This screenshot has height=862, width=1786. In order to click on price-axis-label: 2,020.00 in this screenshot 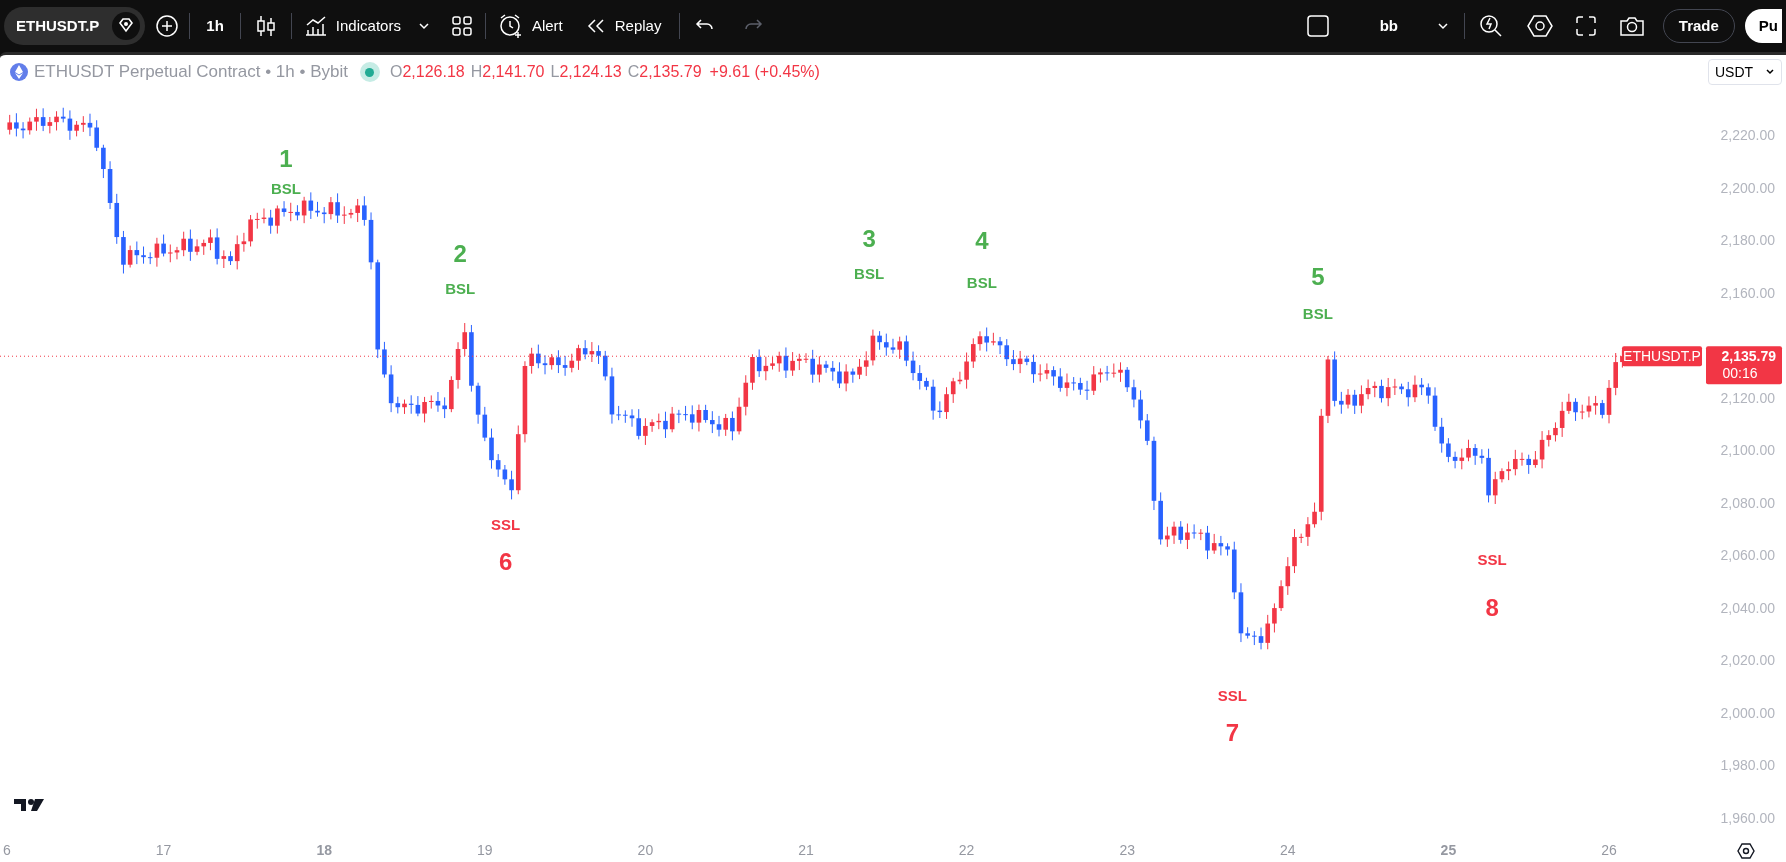, I will do `click(1747, 660)`.